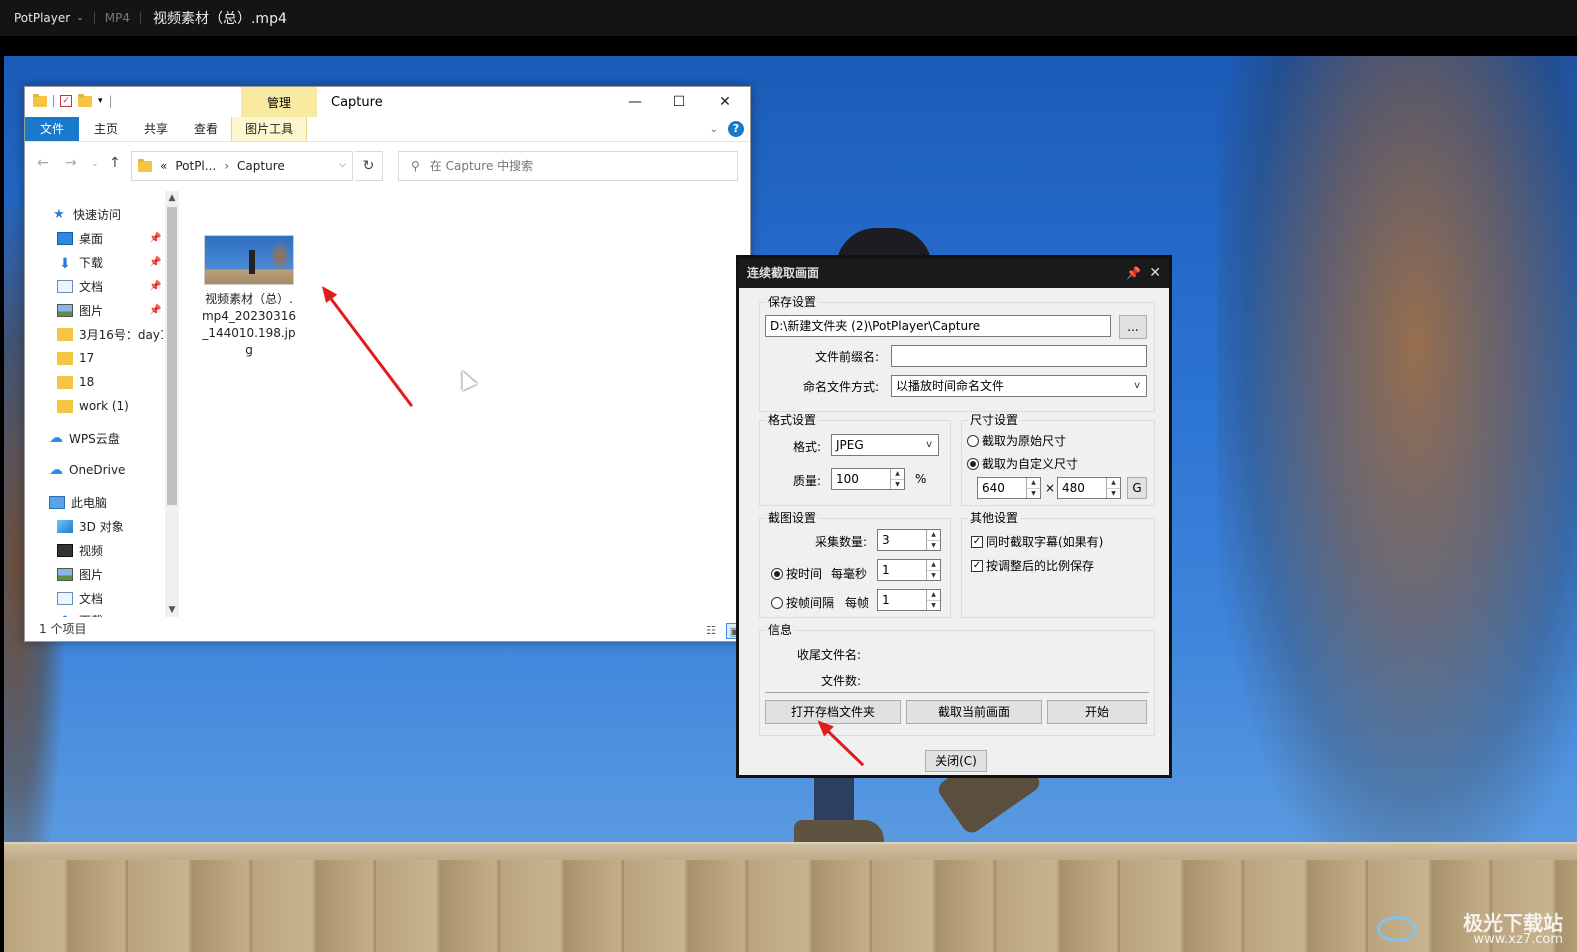 The image size is (1577, 952). What do you see at coordinates (780, 630) in the screenshot?
I see `group-title: 信息` at bounding box center [780, 630].